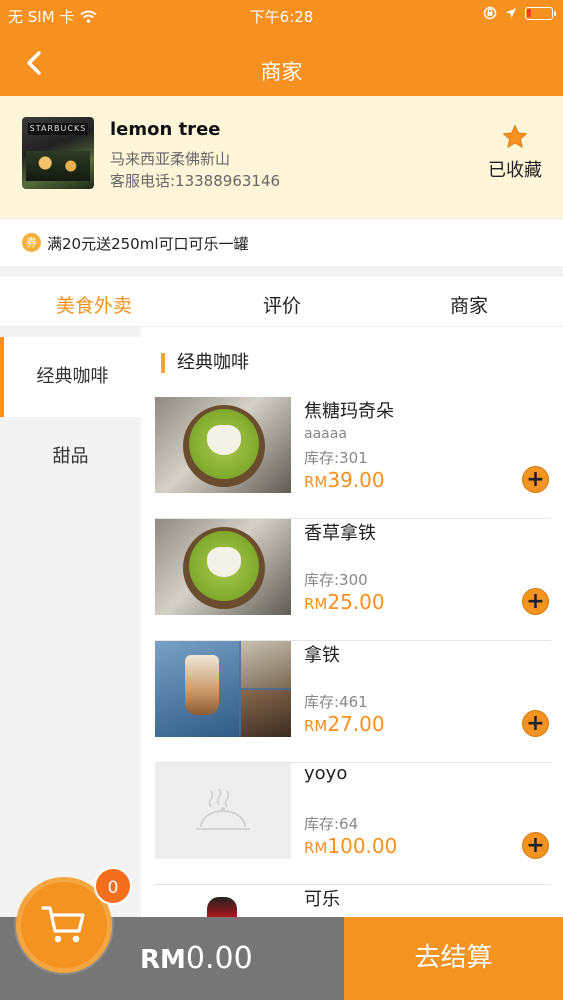 This screenshot has width=563, height=1000. I want to click on product-stock: 库存:461, so click(336, 702).